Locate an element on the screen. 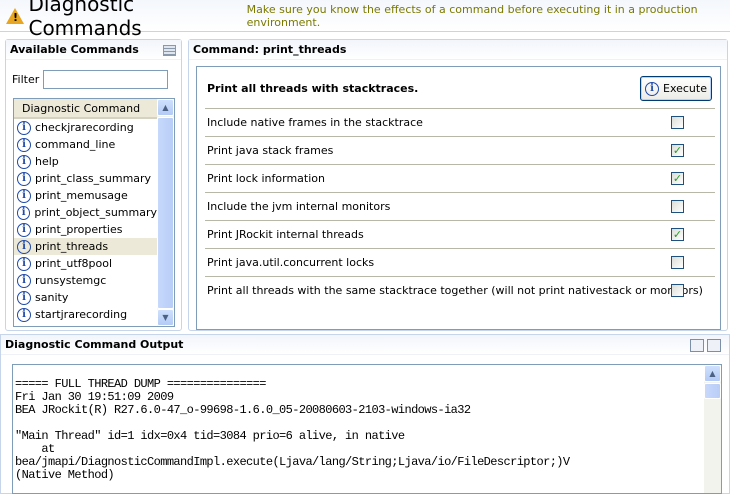 Image resolution: width=730 pixels, height=494 pixels. command-item-checkjrarecording: i checkjrarecording is located at coordinates (85, 127).